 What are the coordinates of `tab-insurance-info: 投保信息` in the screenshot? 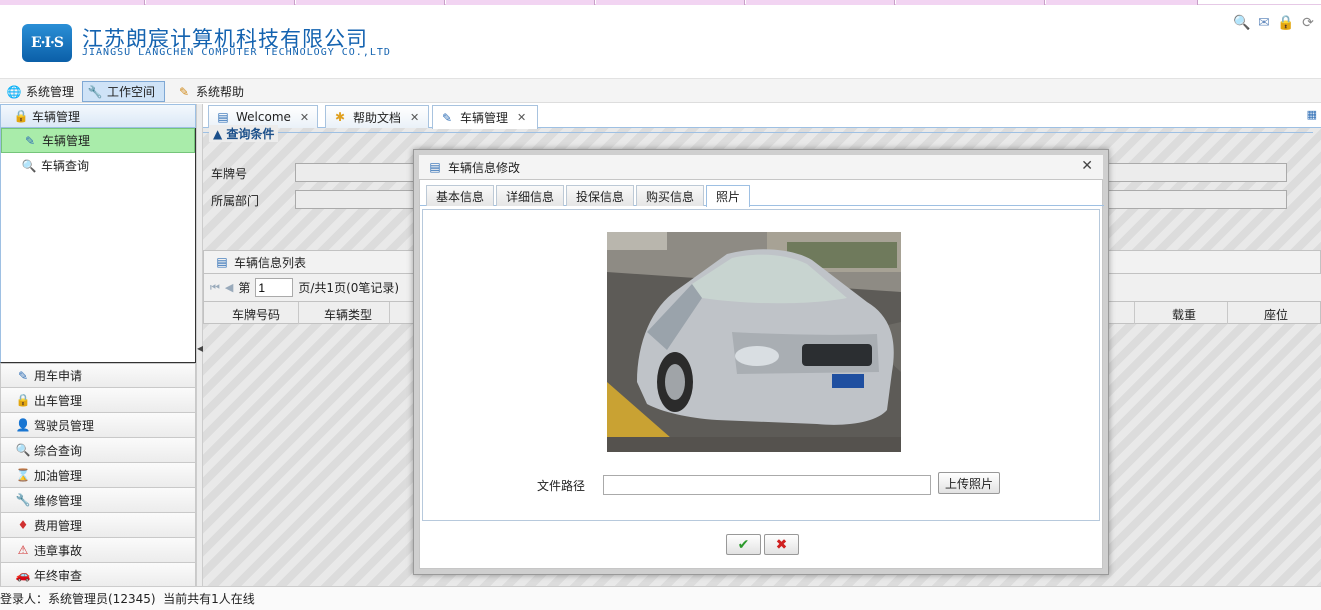 It's located at (600, 195).